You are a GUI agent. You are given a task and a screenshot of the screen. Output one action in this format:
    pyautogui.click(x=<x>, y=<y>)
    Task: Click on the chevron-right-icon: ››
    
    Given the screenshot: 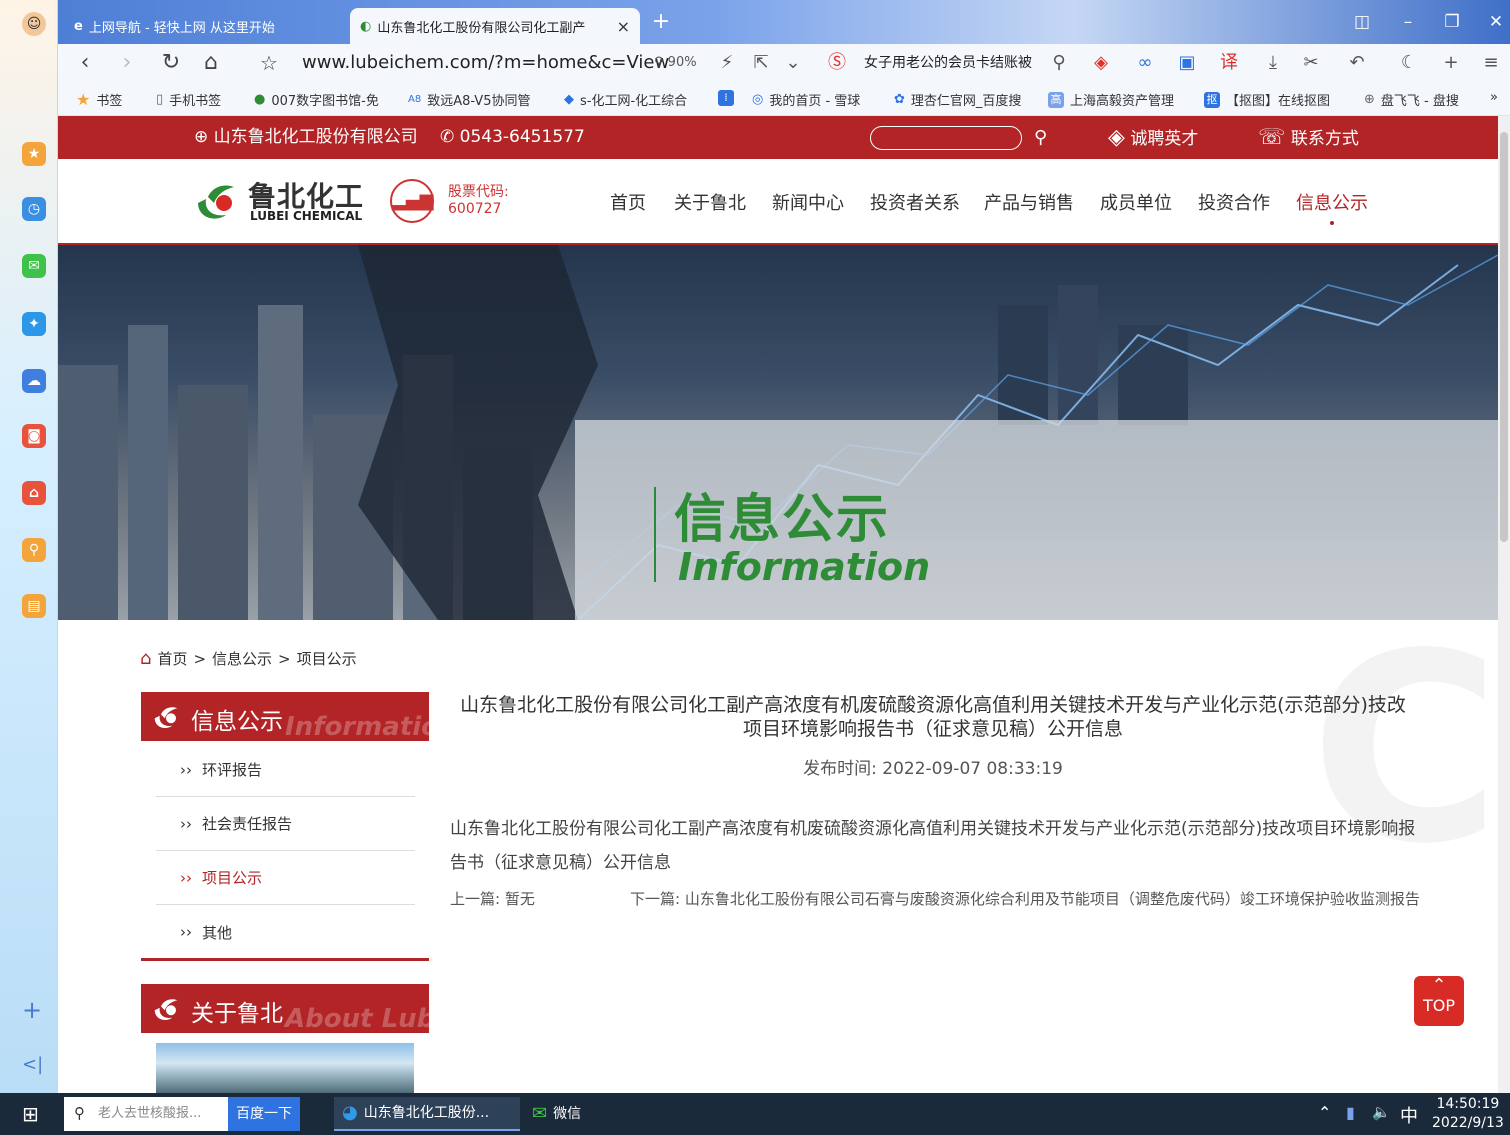 What is the action you would take?
    pyautogui.click(x=186, y=877)
    